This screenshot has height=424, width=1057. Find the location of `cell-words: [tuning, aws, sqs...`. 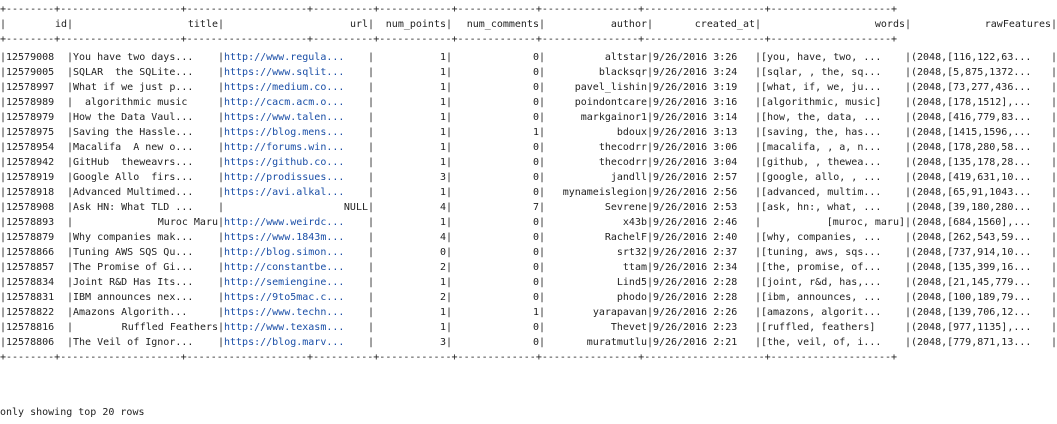

cell-words: [tuning, aws, sqs... is located at coordinates (821, 252).